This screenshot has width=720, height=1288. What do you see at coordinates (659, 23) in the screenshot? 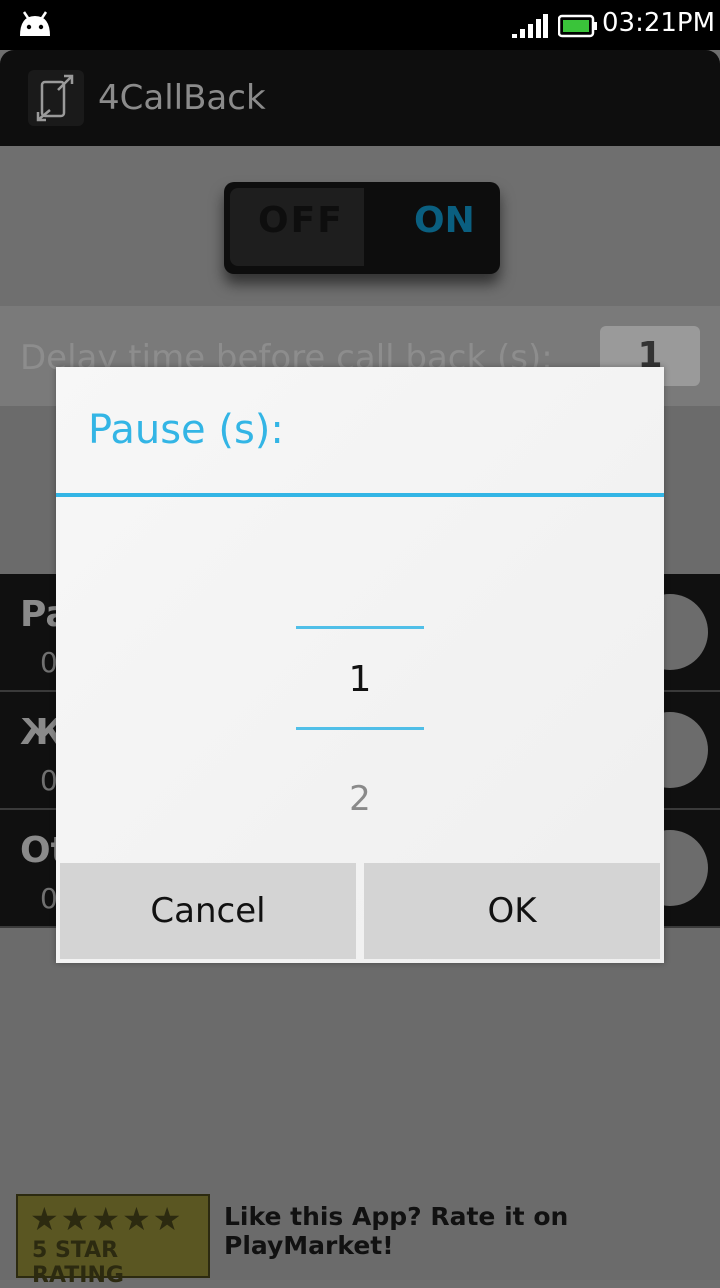
I see `clock: 03:21PM` at bounding box center [659, 23].